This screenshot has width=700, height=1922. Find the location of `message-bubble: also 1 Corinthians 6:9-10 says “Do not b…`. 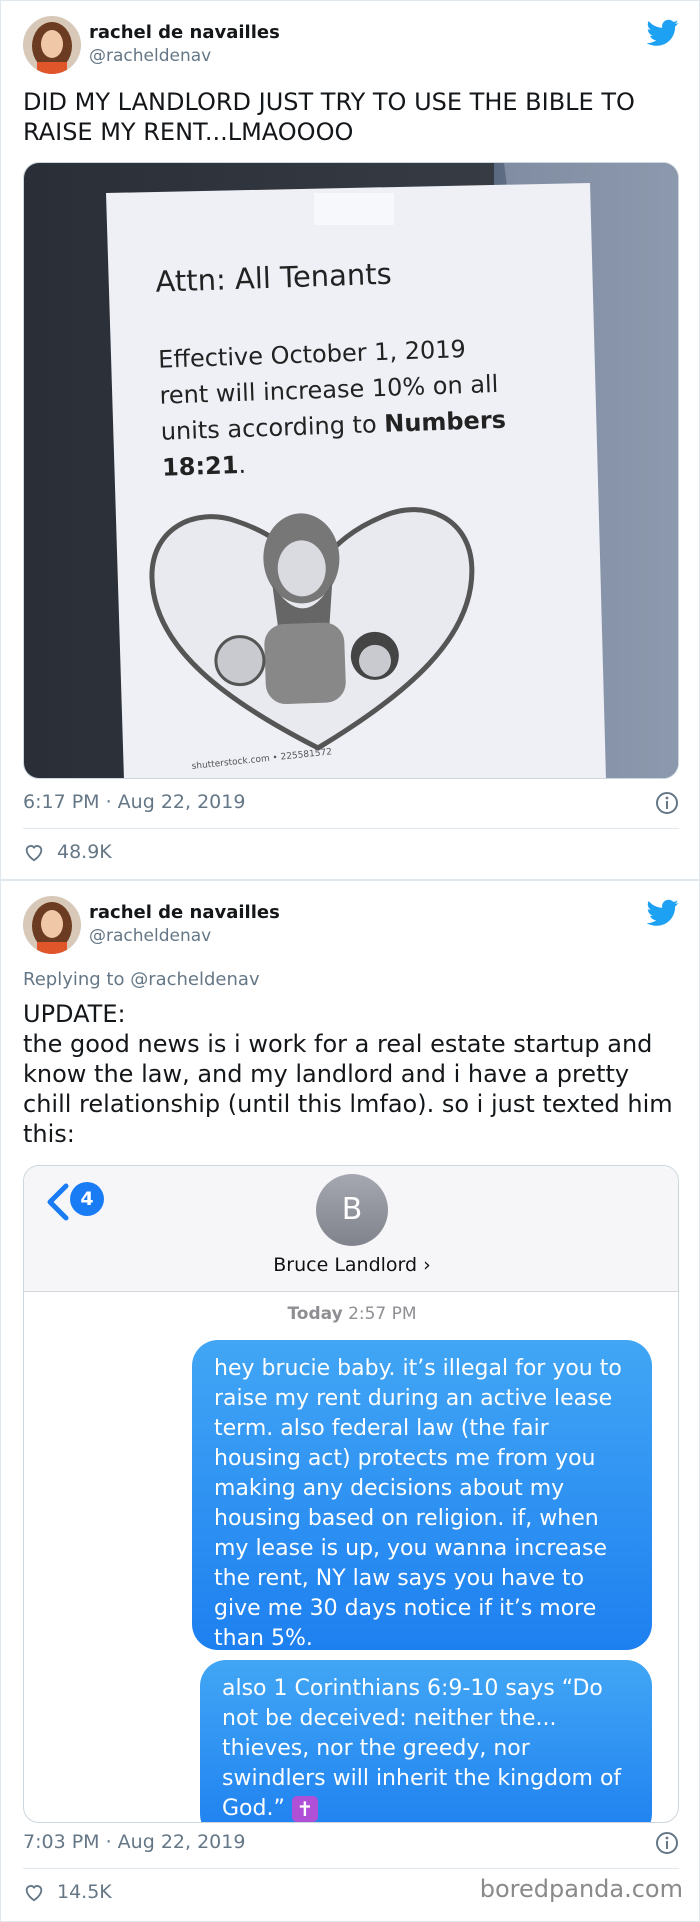

message-bubble: also 1 Corinthians 6:9-10 says “Do not b… is located at coordinates (426, 1741).